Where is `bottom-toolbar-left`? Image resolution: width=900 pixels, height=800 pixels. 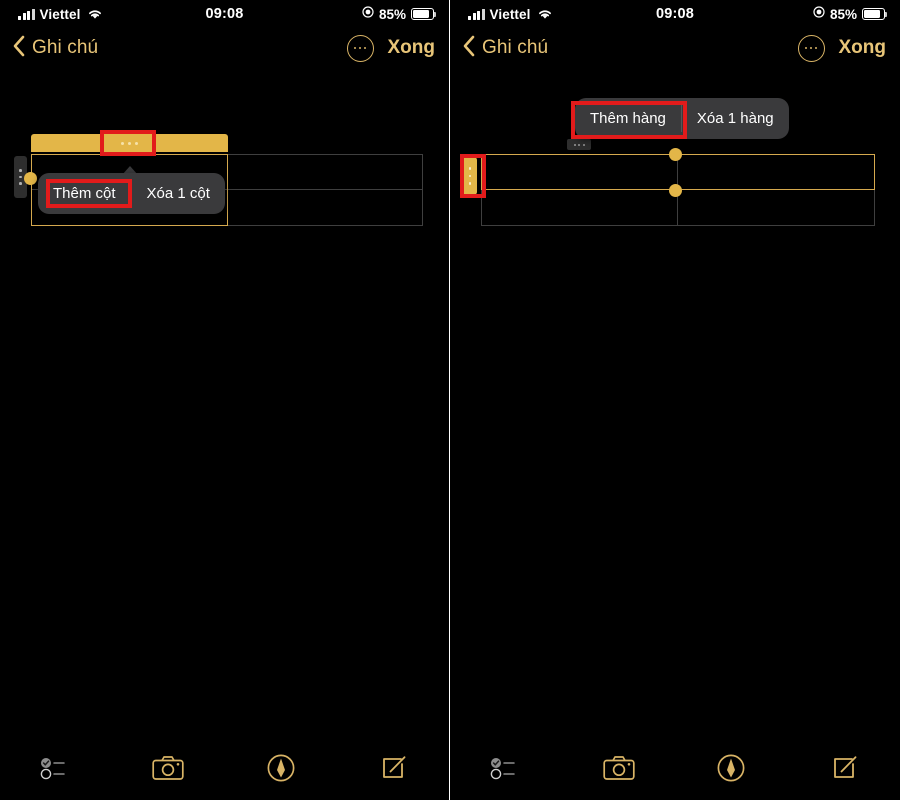
bottom-toolbar-left is located at coordinates (224, 770).